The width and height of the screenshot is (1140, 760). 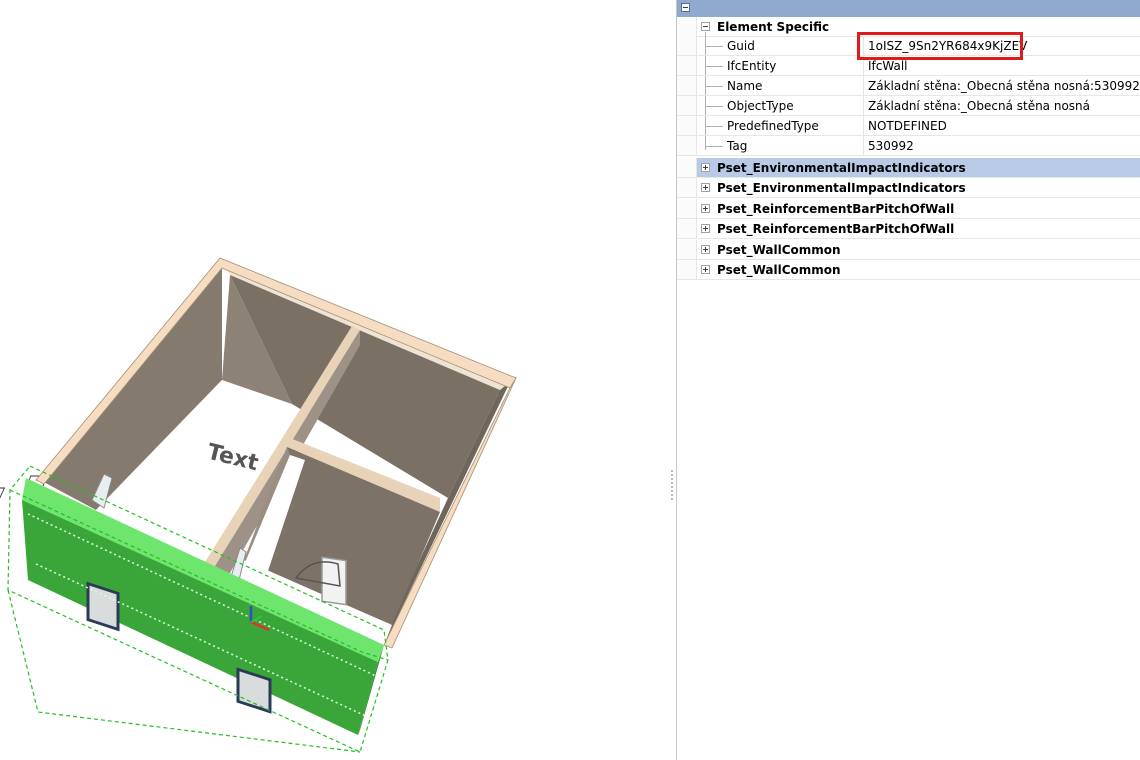 What do you see at coordinates (3, 513) in the screenshot?
I see `floor-item` at bounding box center [3, 513].